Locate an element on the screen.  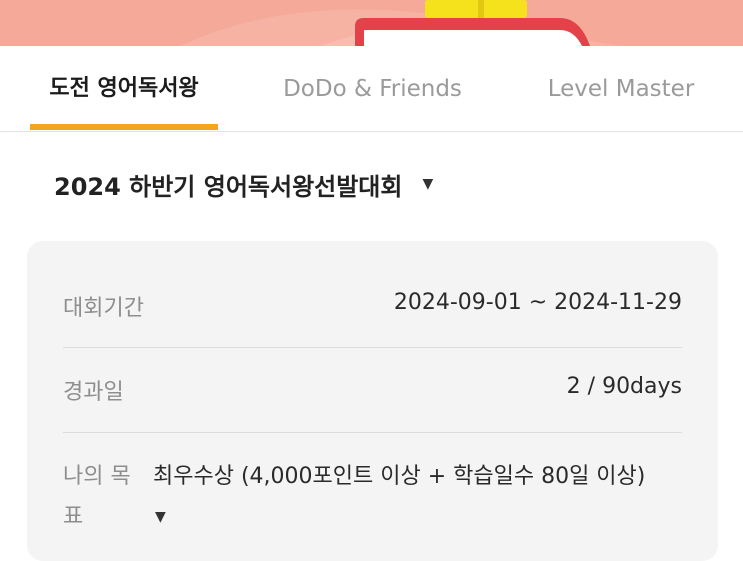
active-tab-indicator is located at coordinates (124, 127).